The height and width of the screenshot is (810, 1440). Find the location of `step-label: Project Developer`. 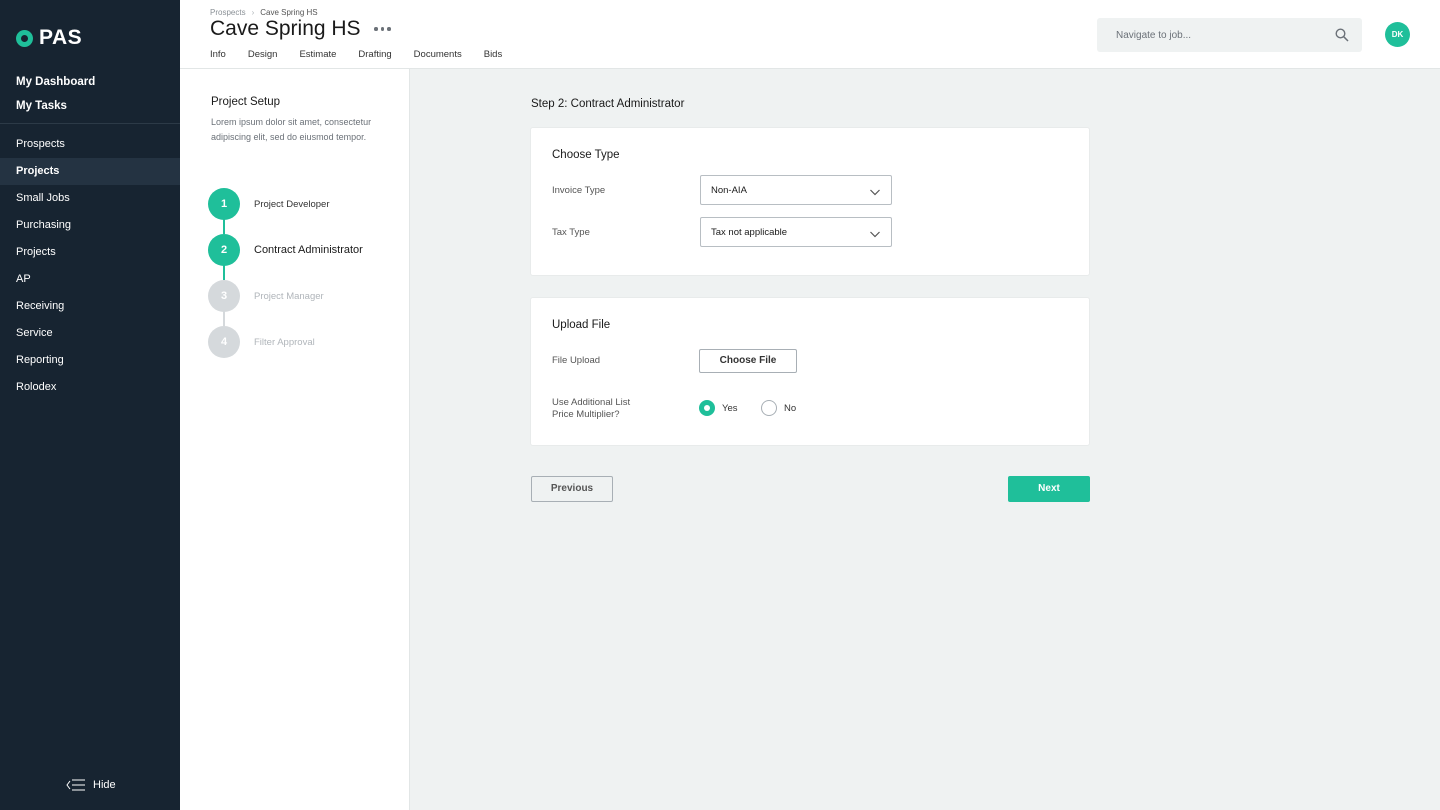

step-label: Project Developer is located at coordinates (292, 204).